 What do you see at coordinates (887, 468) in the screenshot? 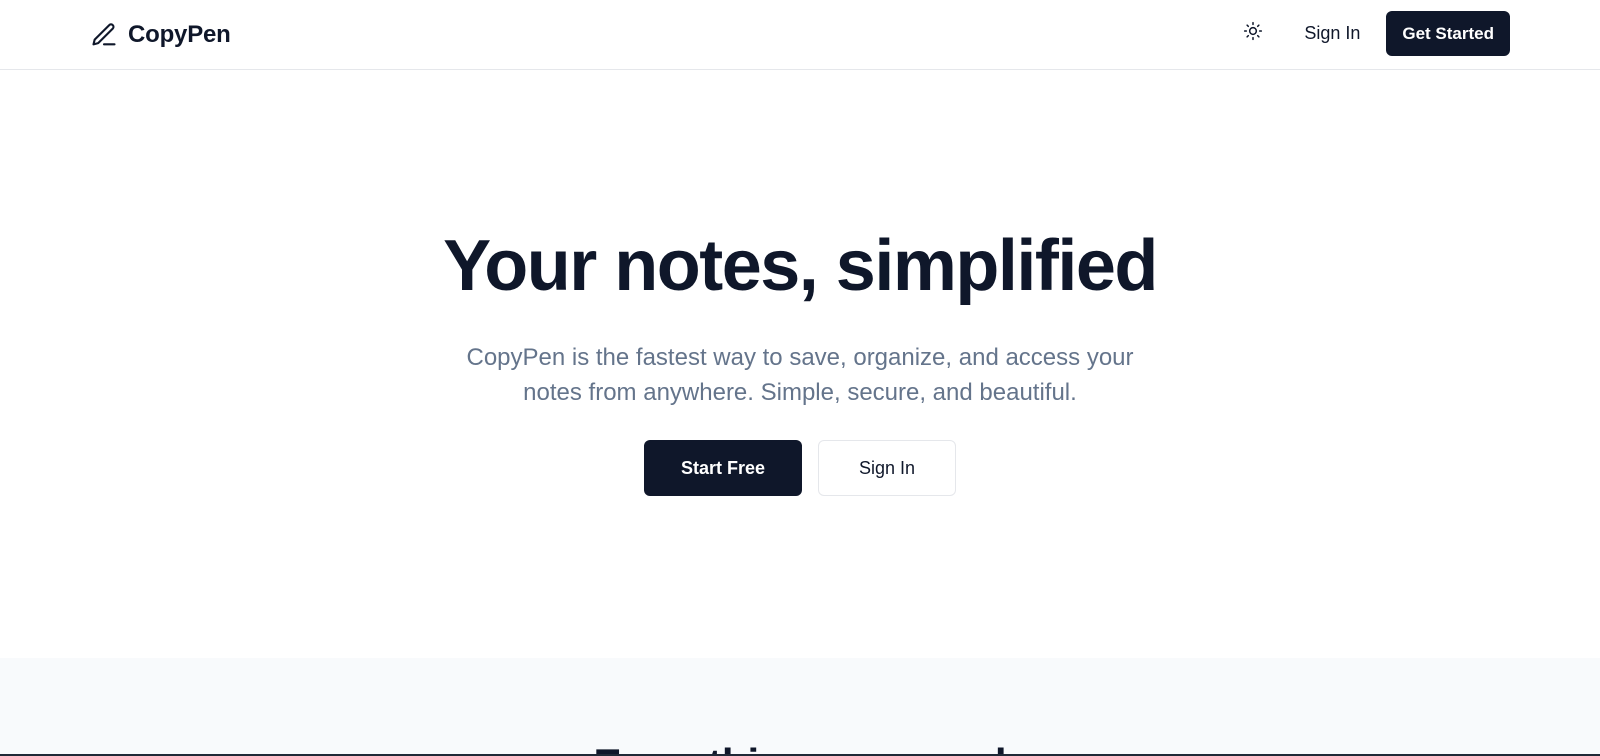
I see `hero-sign-in-button: Sign In` at bounding box center [887, 468].